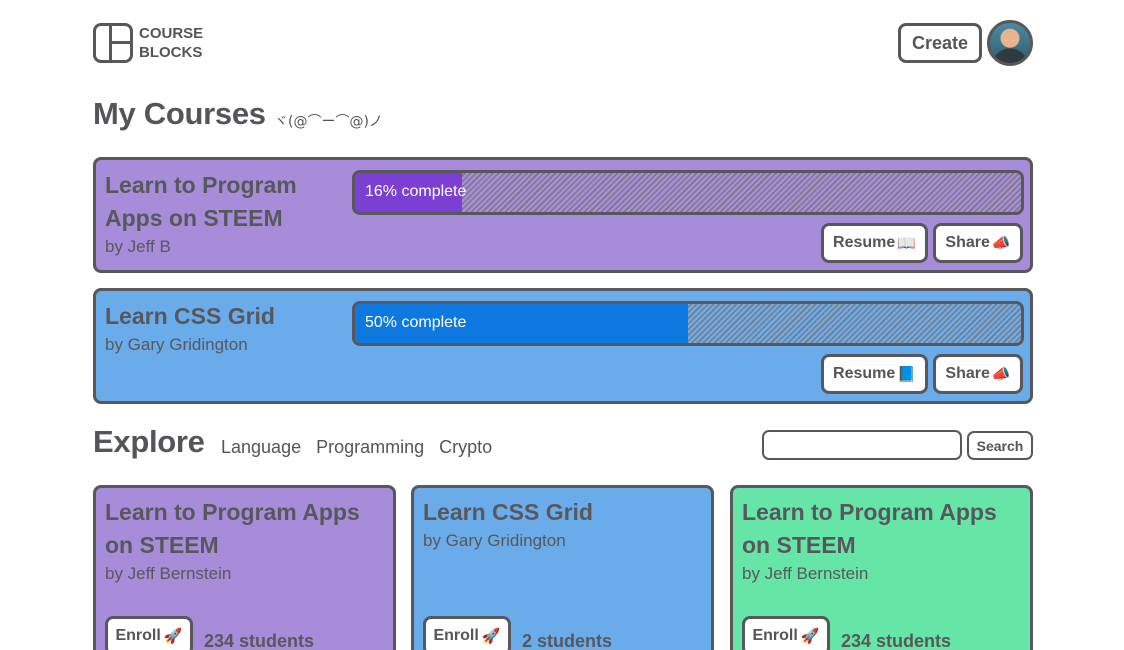 The image size is (1124, 650). I want to click on kaomoji: ヾ(@⌒ー⌒@)ノ, so click(328, 122).